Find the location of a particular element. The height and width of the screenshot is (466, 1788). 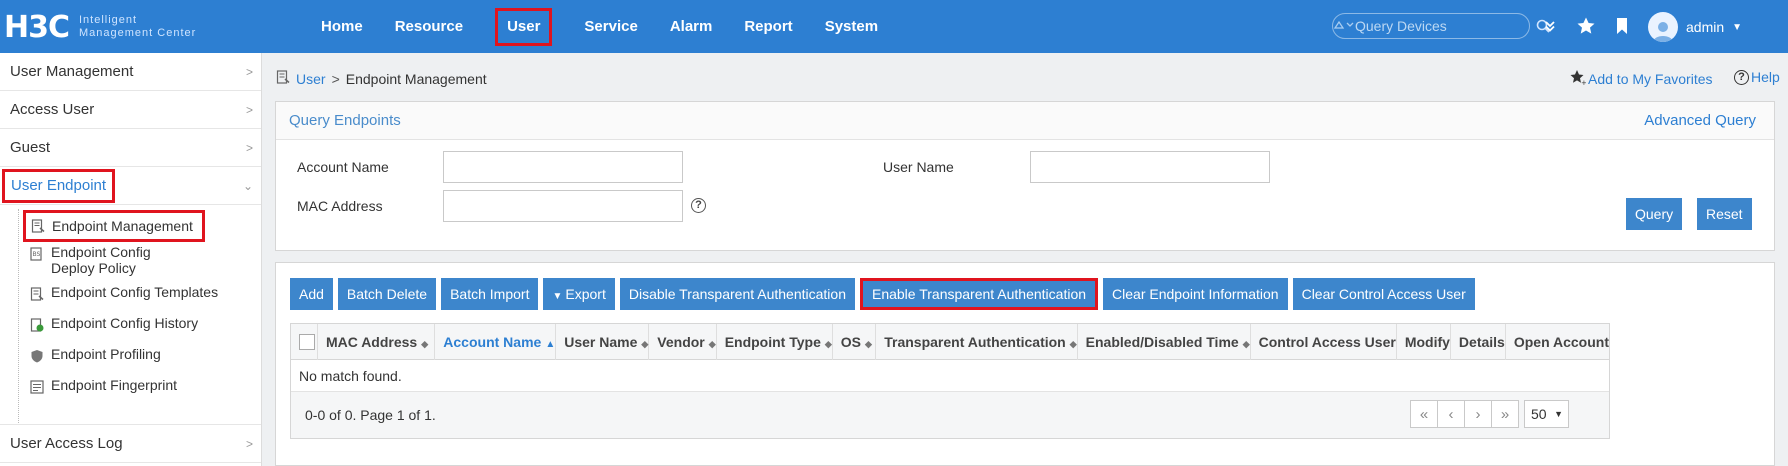

query-panel-header: Query Endpoints Advanced Query is located at coordinates (1025, 121).